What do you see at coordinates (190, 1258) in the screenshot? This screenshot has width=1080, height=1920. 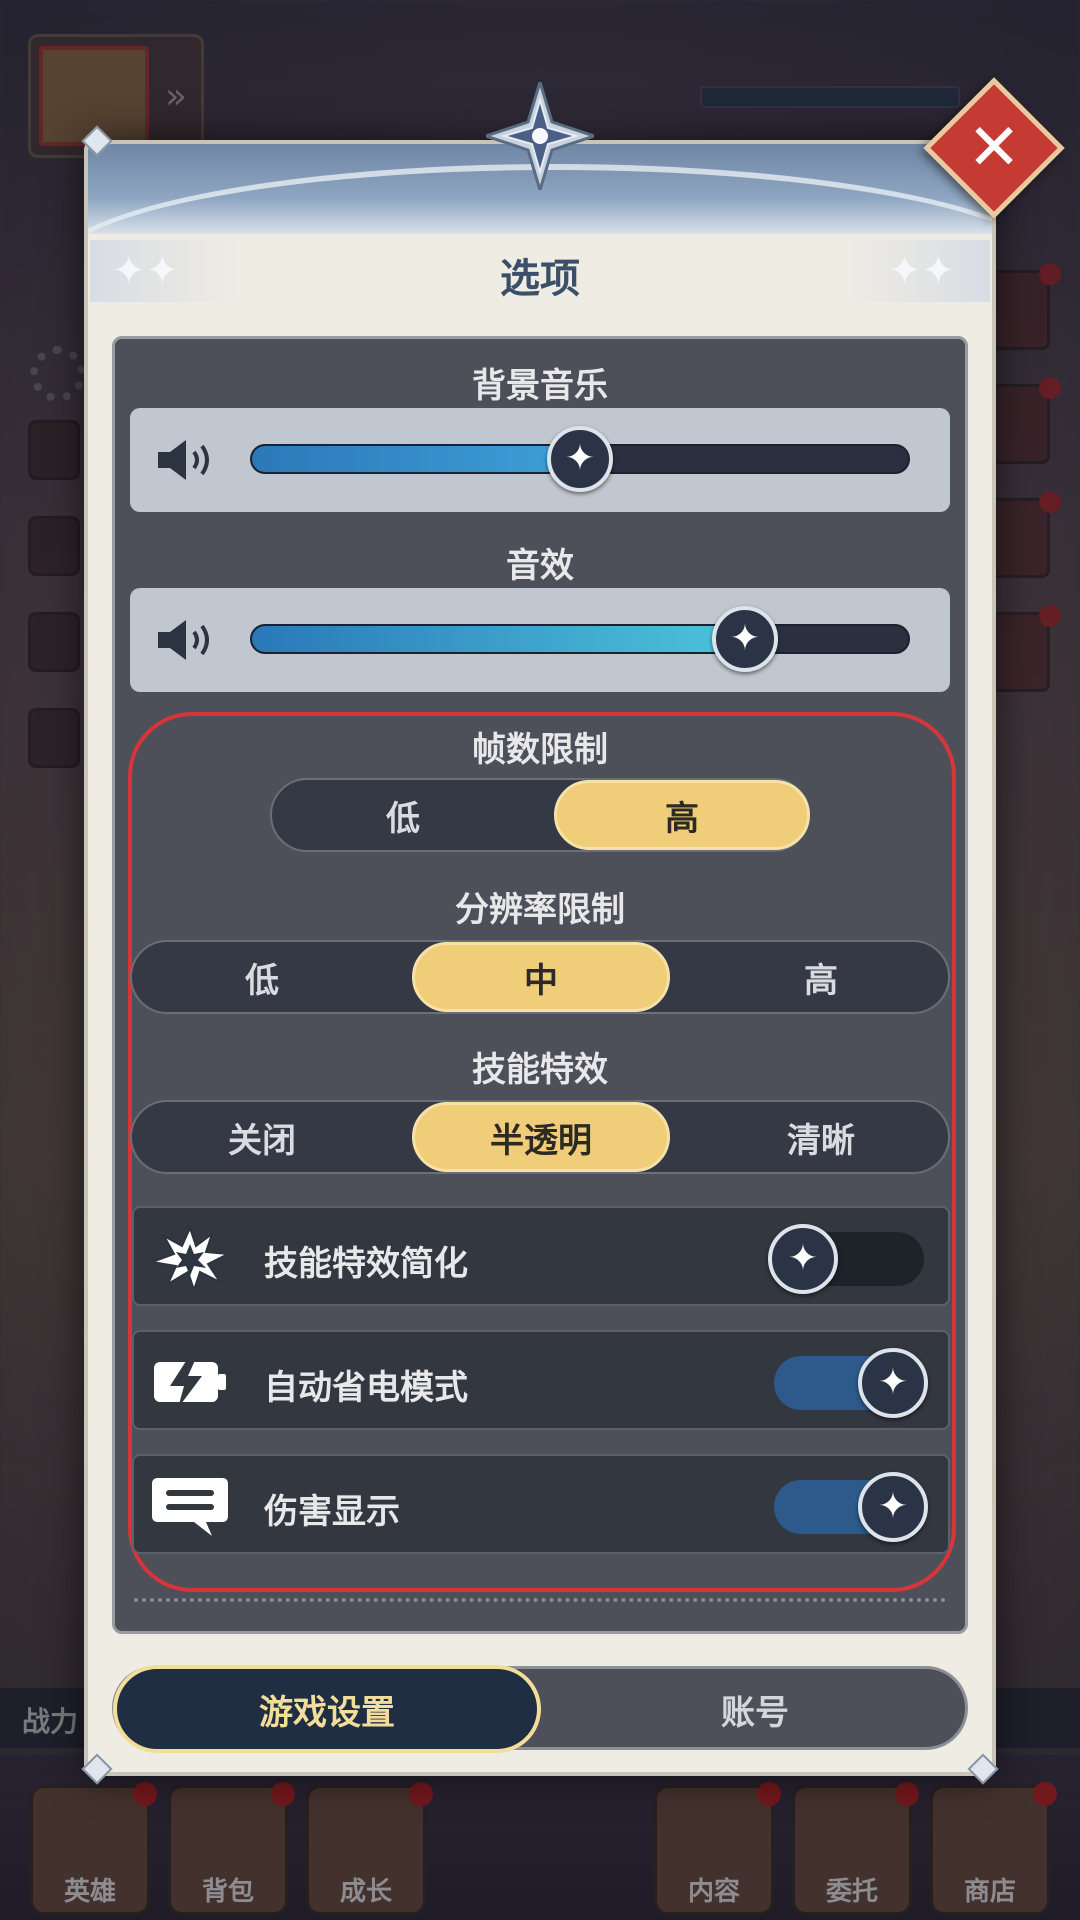 I see `burst-icon` at bounding box center [190, 1258].